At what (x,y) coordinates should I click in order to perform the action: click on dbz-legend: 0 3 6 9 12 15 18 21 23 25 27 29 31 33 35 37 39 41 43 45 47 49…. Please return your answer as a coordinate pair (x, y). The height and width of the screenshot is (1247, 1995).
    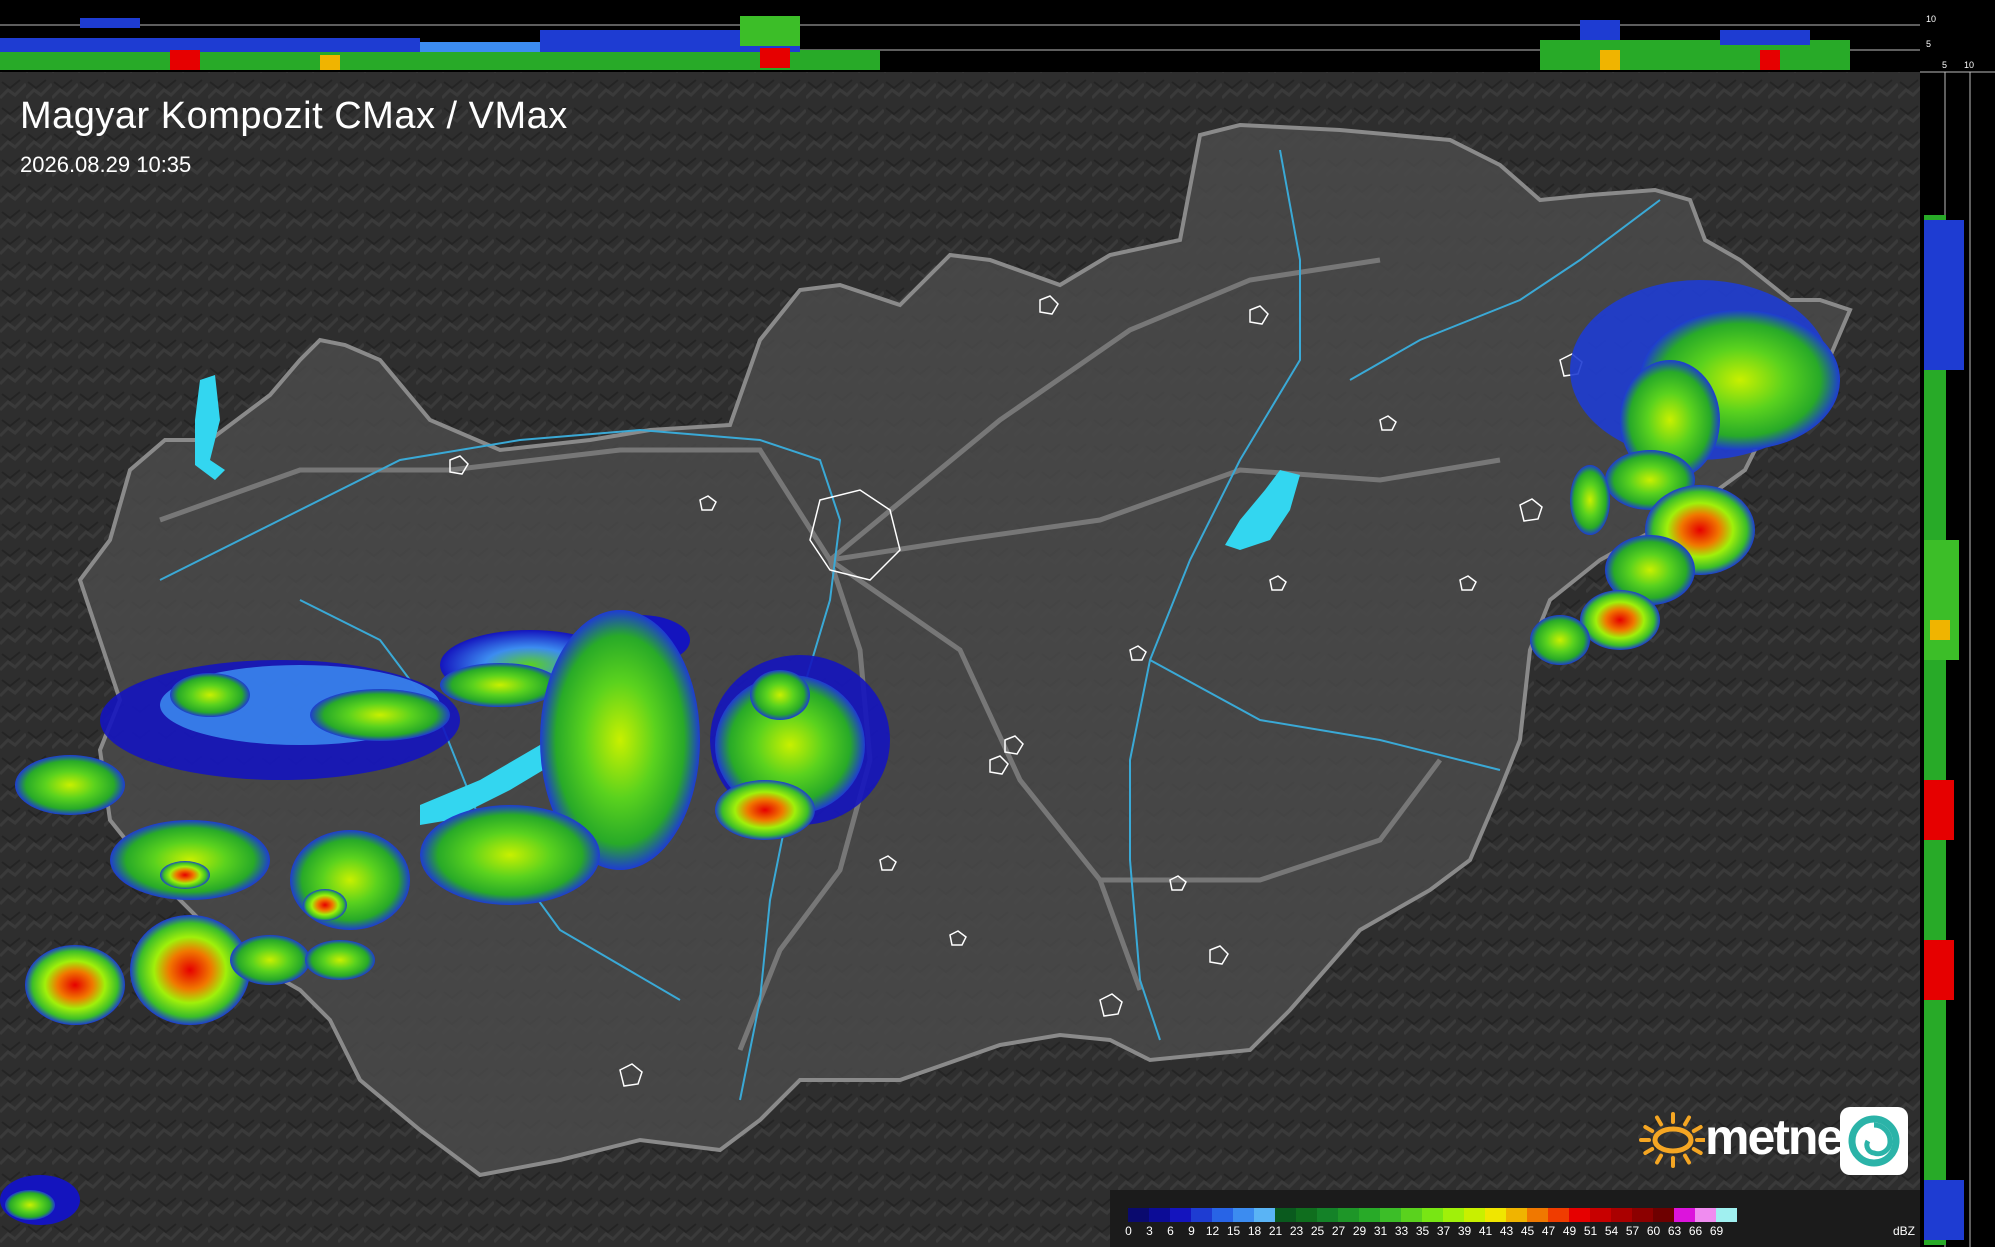
    Looking at the image, I should click on (1515, 1218).